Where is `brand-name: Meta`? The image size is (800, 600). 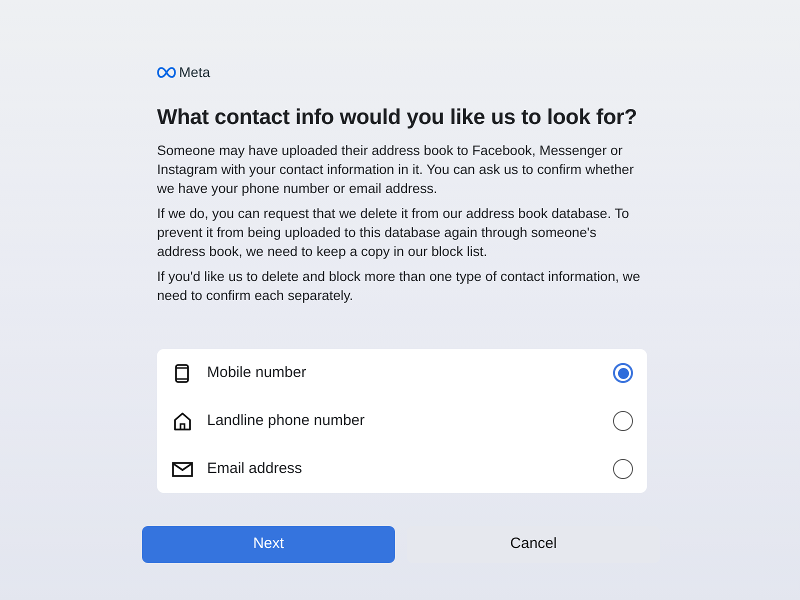 brand-name: Meta is located at coordinates (194, 72).